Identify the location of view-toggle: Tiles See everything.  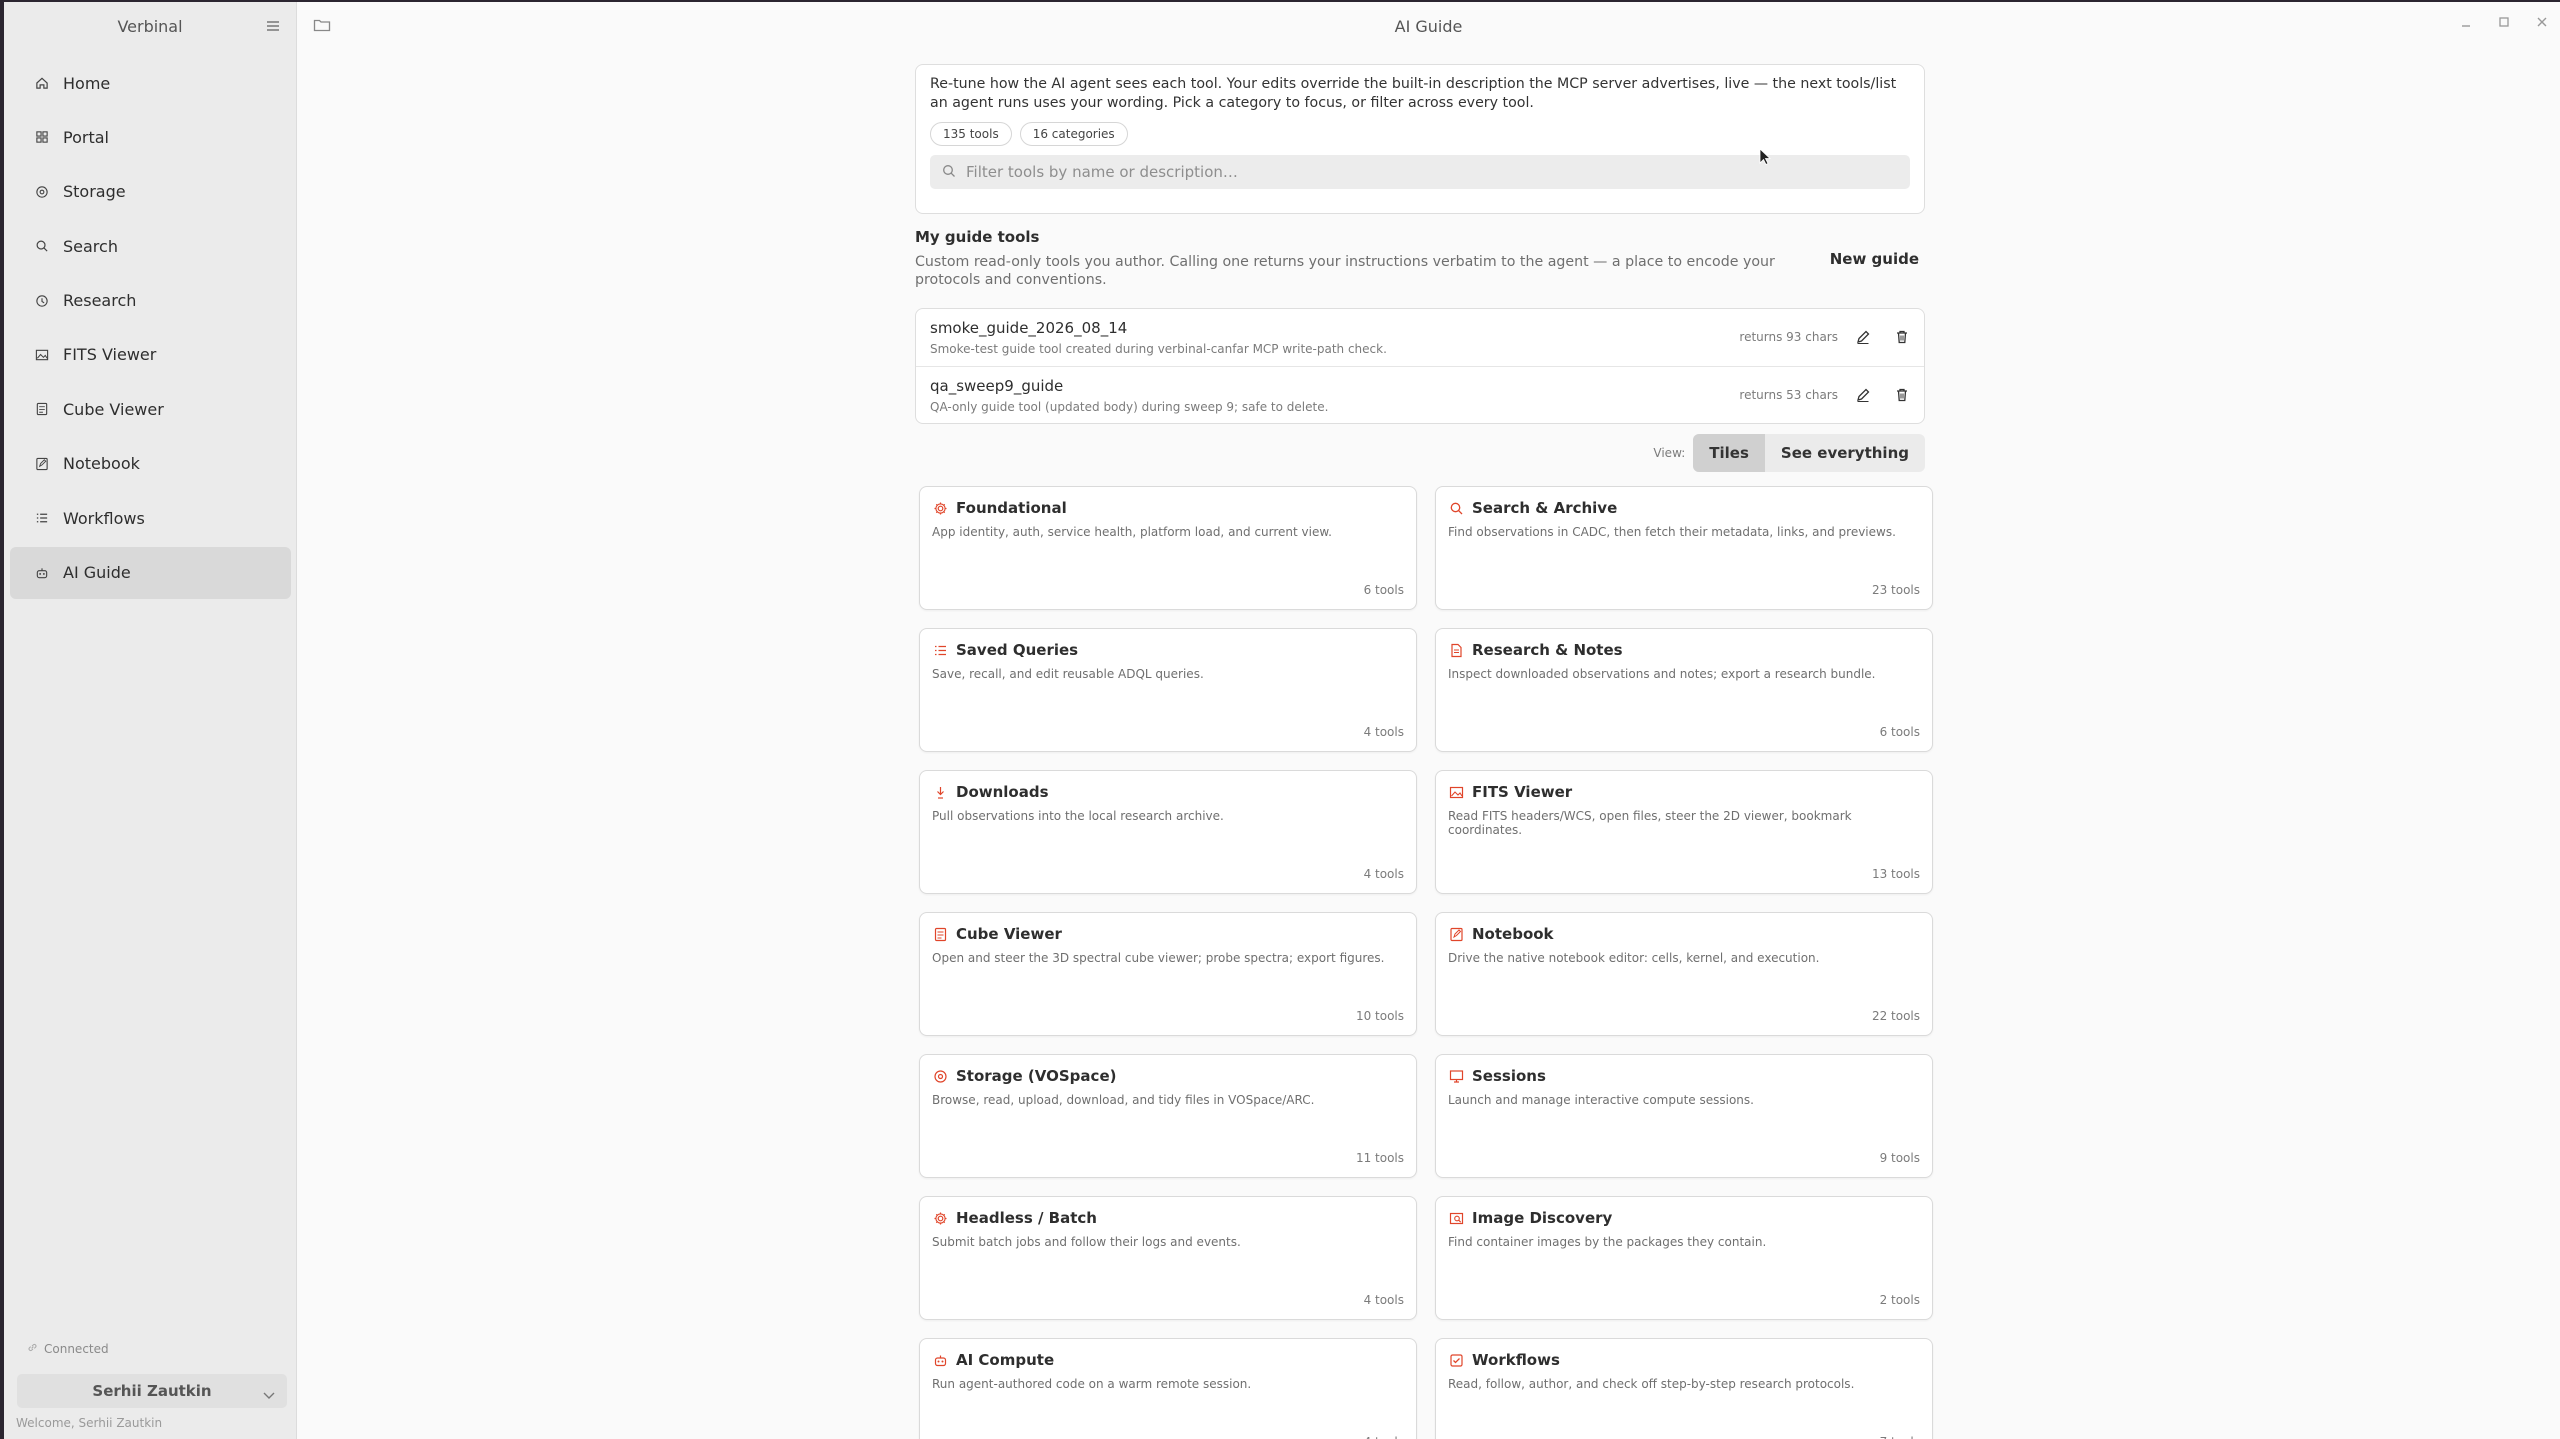
(1809, 453).